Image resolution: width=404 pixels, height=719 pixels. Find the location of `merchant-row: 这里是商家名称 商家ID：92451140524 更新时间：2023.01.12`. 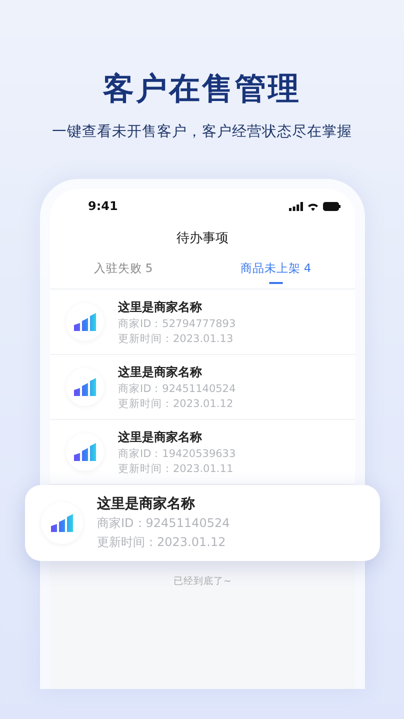

merchant-row: 这里是商家名称 商家ID：92451140524 更新时间：2023.01.12 is located at coordinates (202, 387).